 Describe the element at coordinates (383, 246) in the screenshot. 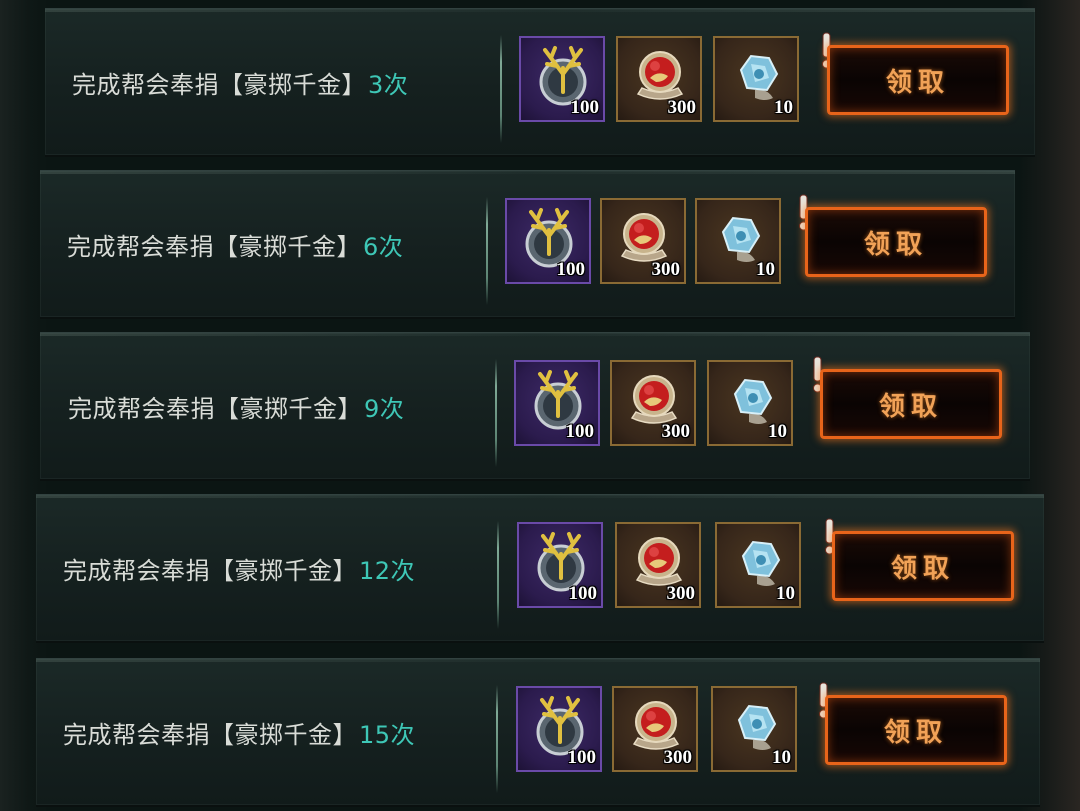

I see `task-count: 6次` at that location.